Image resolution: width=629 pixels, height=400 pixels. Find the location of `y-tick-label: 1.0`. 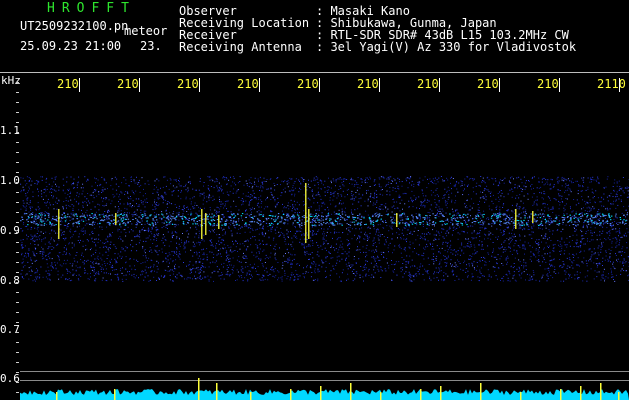

y-tick-label: 1.0 is located at coordinates (10, 180).